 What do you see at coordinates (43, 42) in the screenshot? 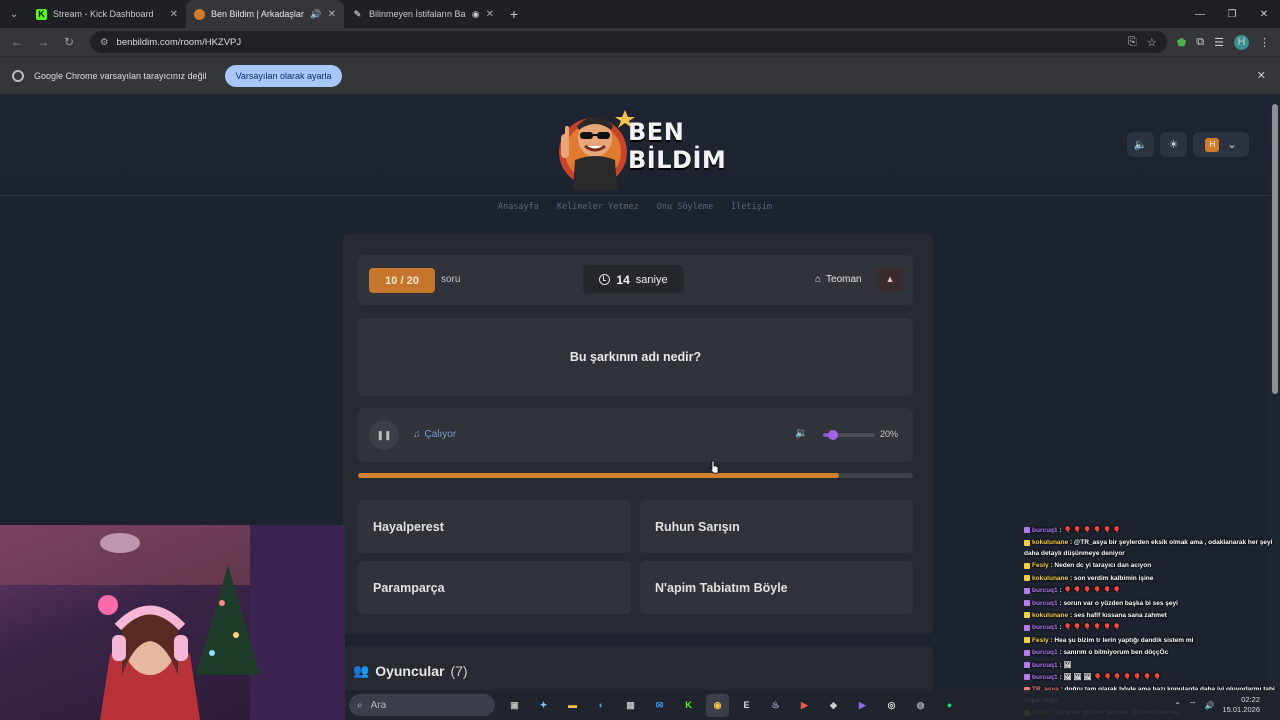
I see `forward-icon: →` at bounding box center [43, 42].